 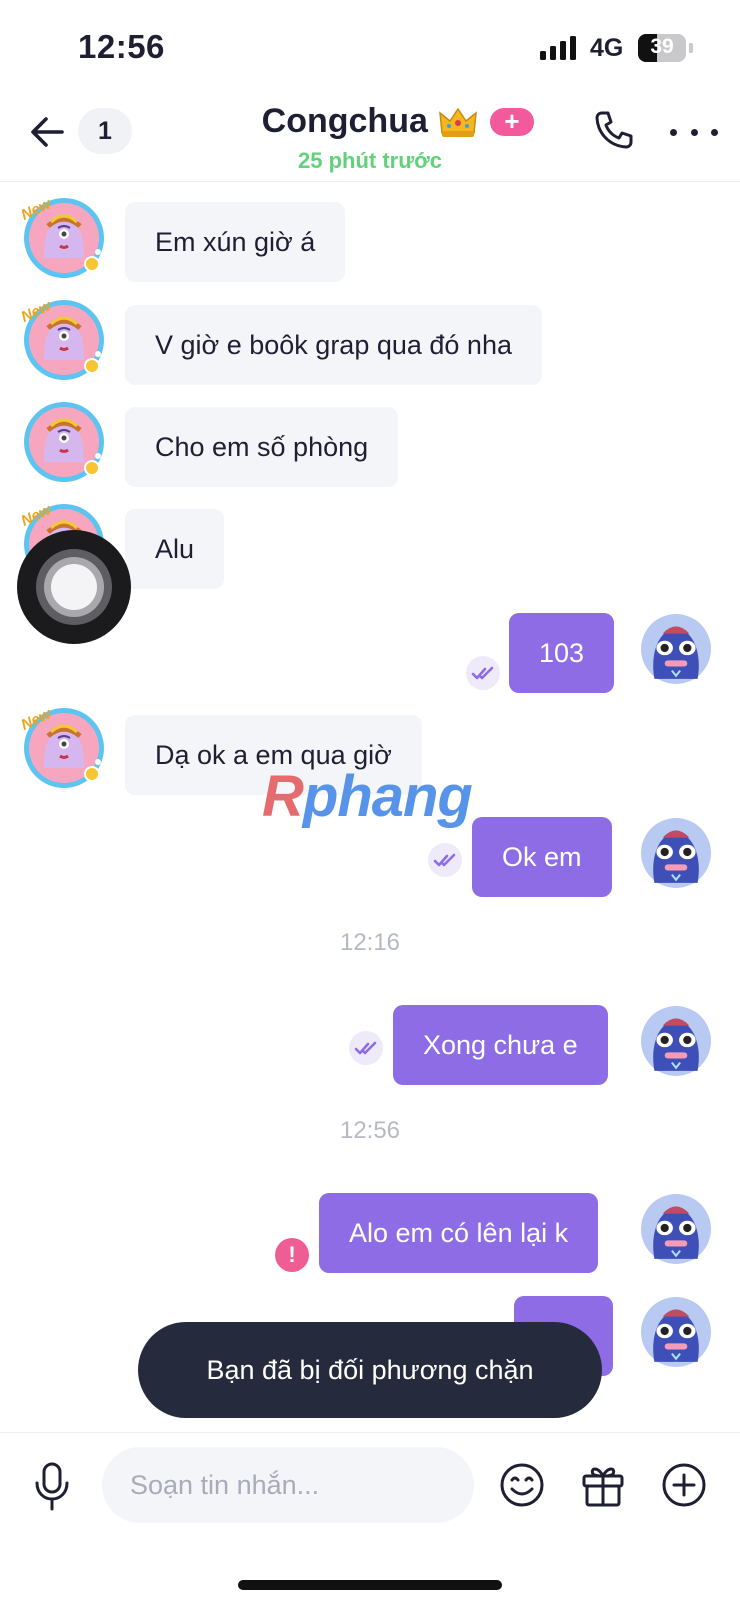 I want to click on chat-header: 1 Congchua + 25 phút trước, so click(x=370, y=139).